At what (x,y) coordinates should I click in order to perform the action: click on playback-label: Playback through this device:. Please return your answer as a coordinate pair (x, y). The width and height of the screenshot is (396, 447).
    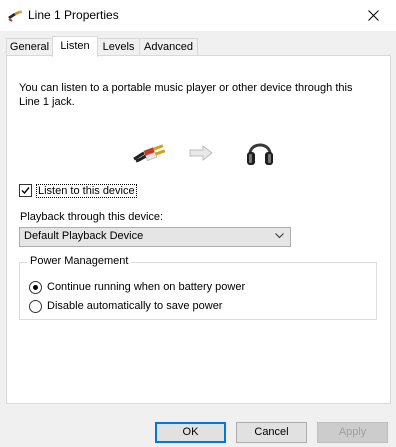
    Looking at the image, I should click on (92, 217).